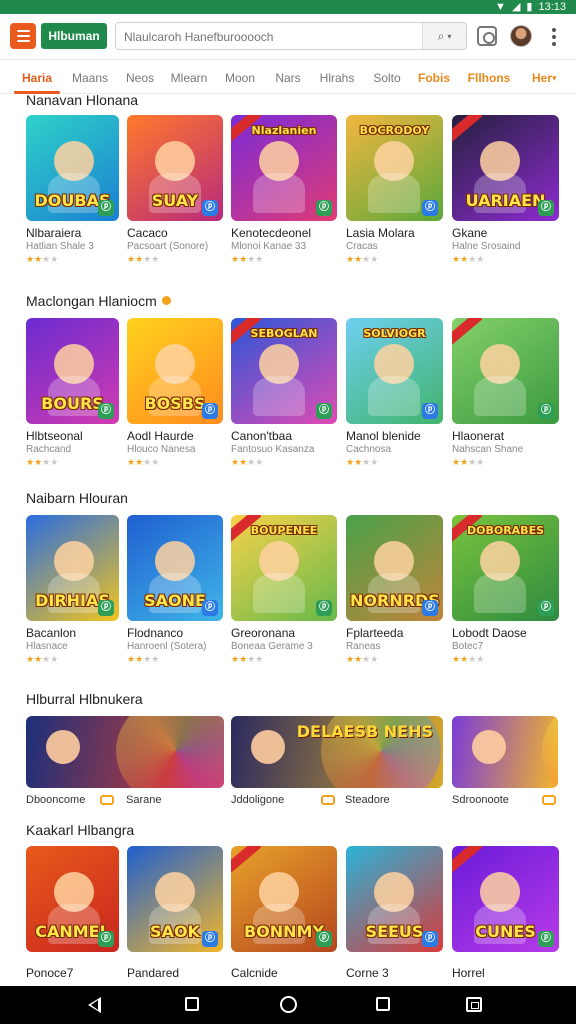 The height and width of the screenshot is (1024, 576). I want to click on tab-solto: Solto, so click(387, 78).